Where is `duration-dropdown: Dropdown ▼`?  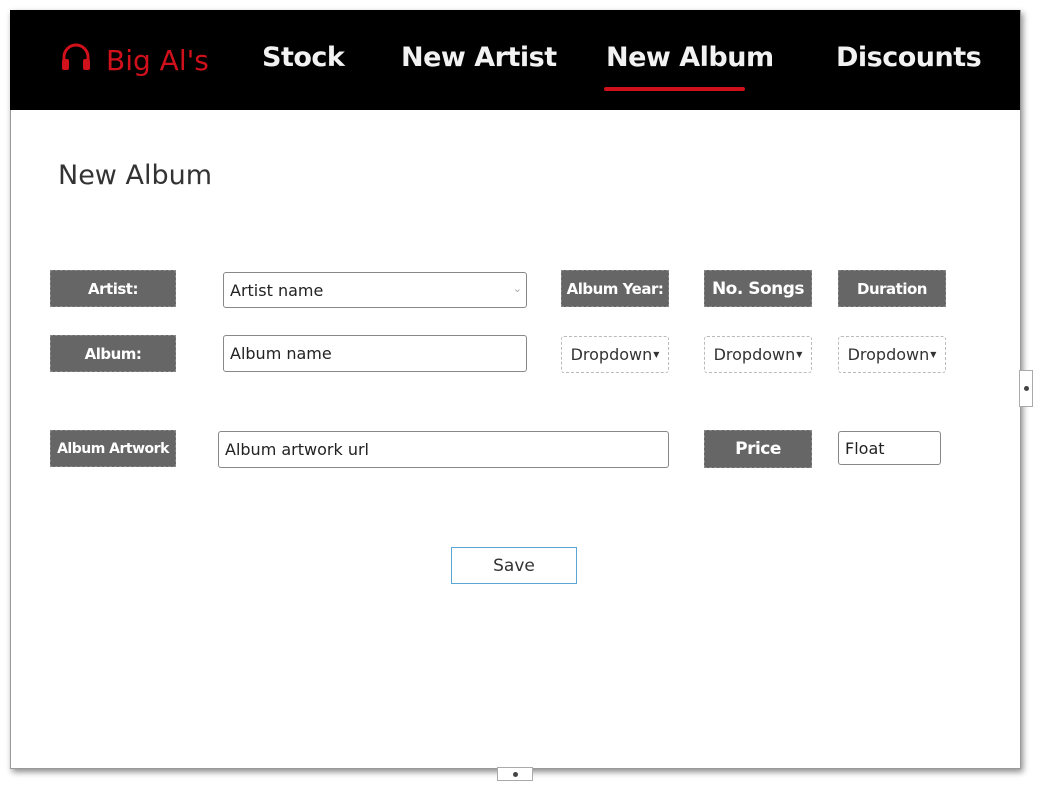 duration-dropdown: Dropdown ▼ is located at coordinates (892, 354).